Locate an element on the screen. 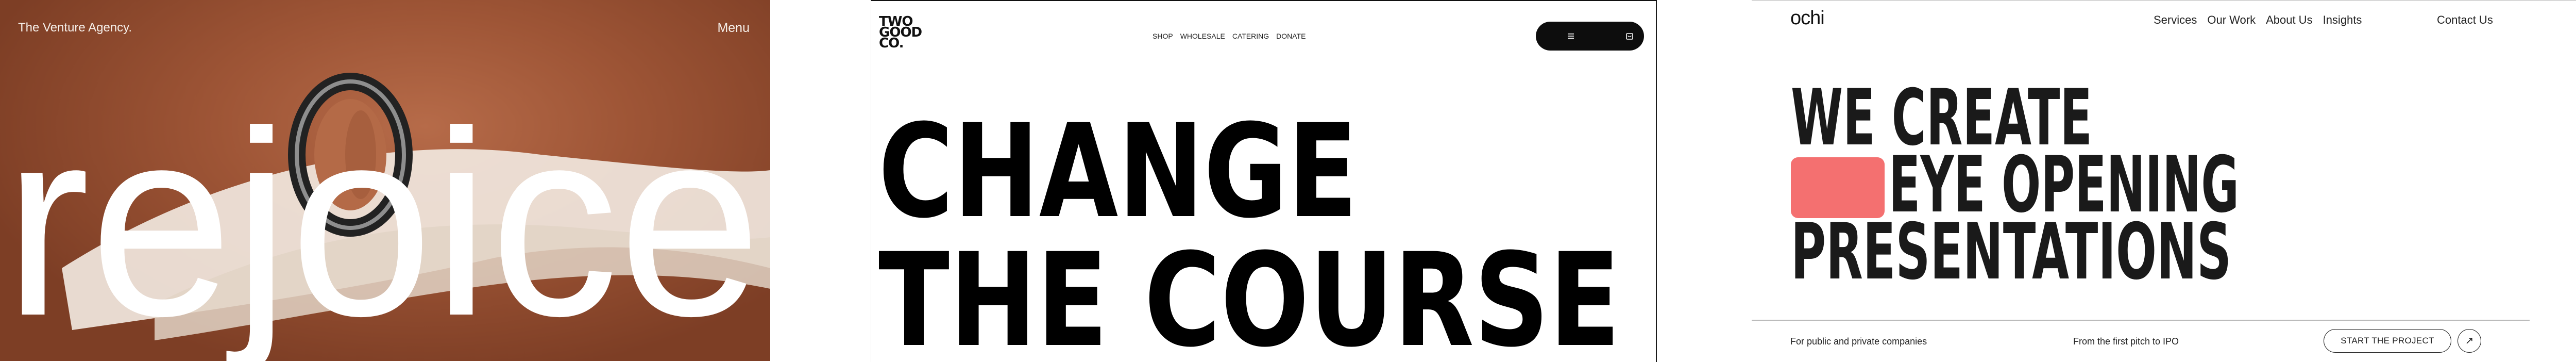 The height and width of the screenshot is (362, 2576). nav-about-us: About Us is located at coordinates (2289, 20).